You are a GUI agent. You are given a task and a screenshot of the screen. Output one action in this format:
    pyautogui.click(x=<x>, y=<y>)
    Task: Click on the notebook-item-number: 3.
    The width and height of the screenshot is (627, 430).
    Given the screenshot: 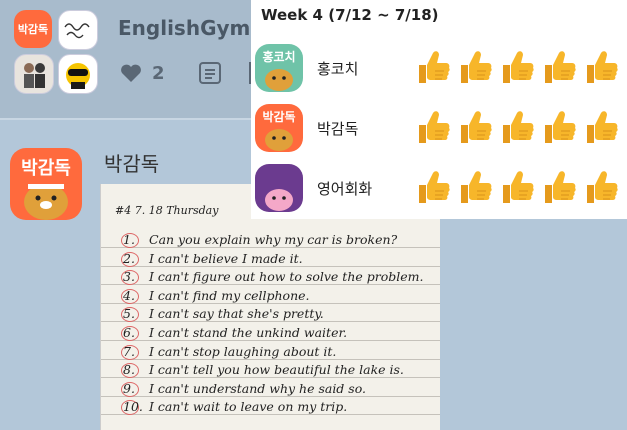 What is the action you would take?
    pyautogui.click(x=129, y=277)
    